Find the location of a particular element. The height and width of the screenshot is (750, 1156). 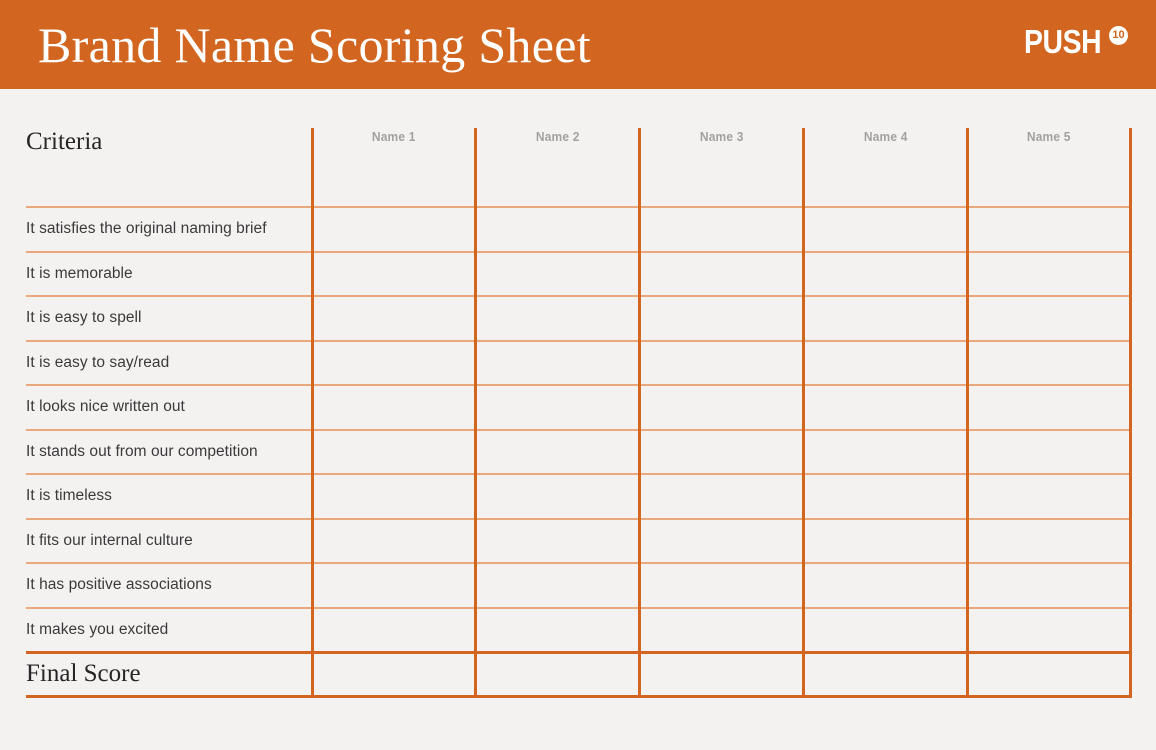

criteria-header-label: Criteria is located at coordinates (64, 141).